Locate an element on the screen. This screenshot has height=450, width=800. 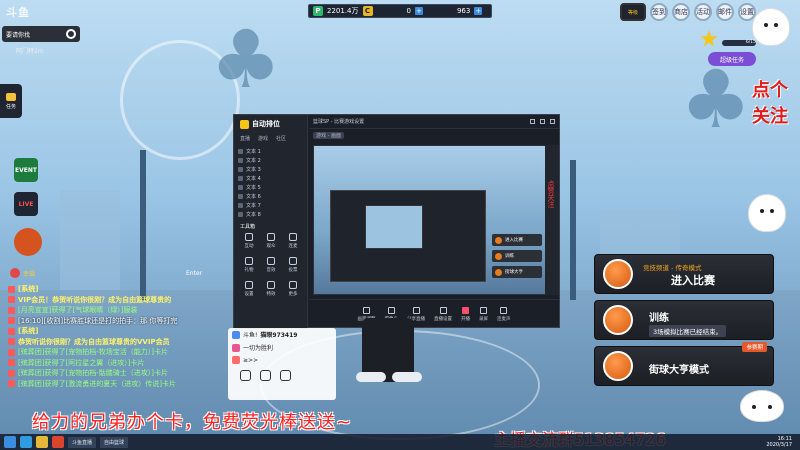
top-icon-button: 邮件 is located at coordinates (725, 12).